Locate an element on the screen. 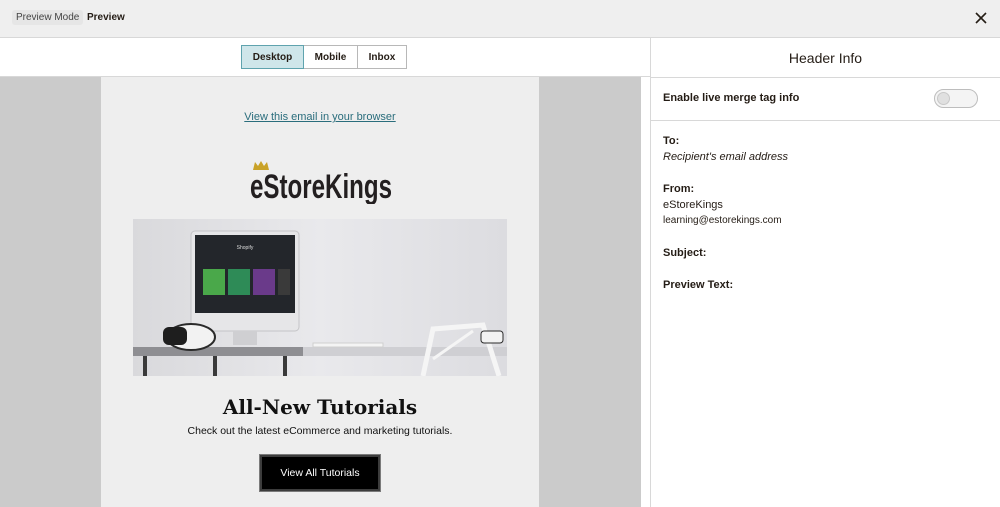  email-heading: All-New Tutorials is located at coordinates (320, 407).